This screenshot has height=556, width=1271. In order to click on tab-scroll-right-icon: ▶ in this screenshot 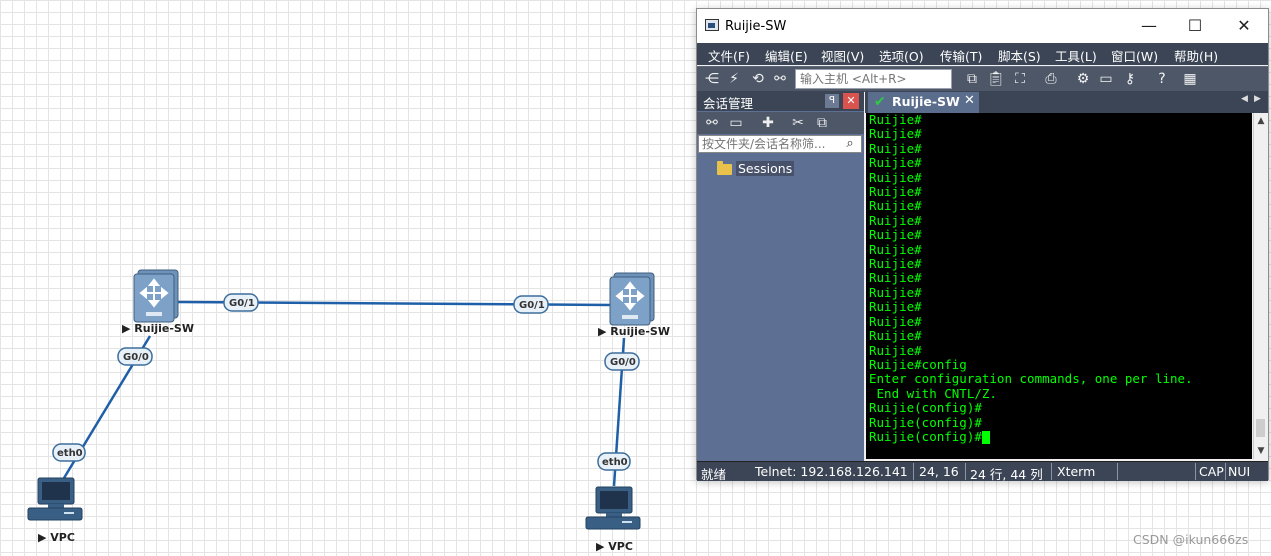, I will do `click(1257, 99)`.